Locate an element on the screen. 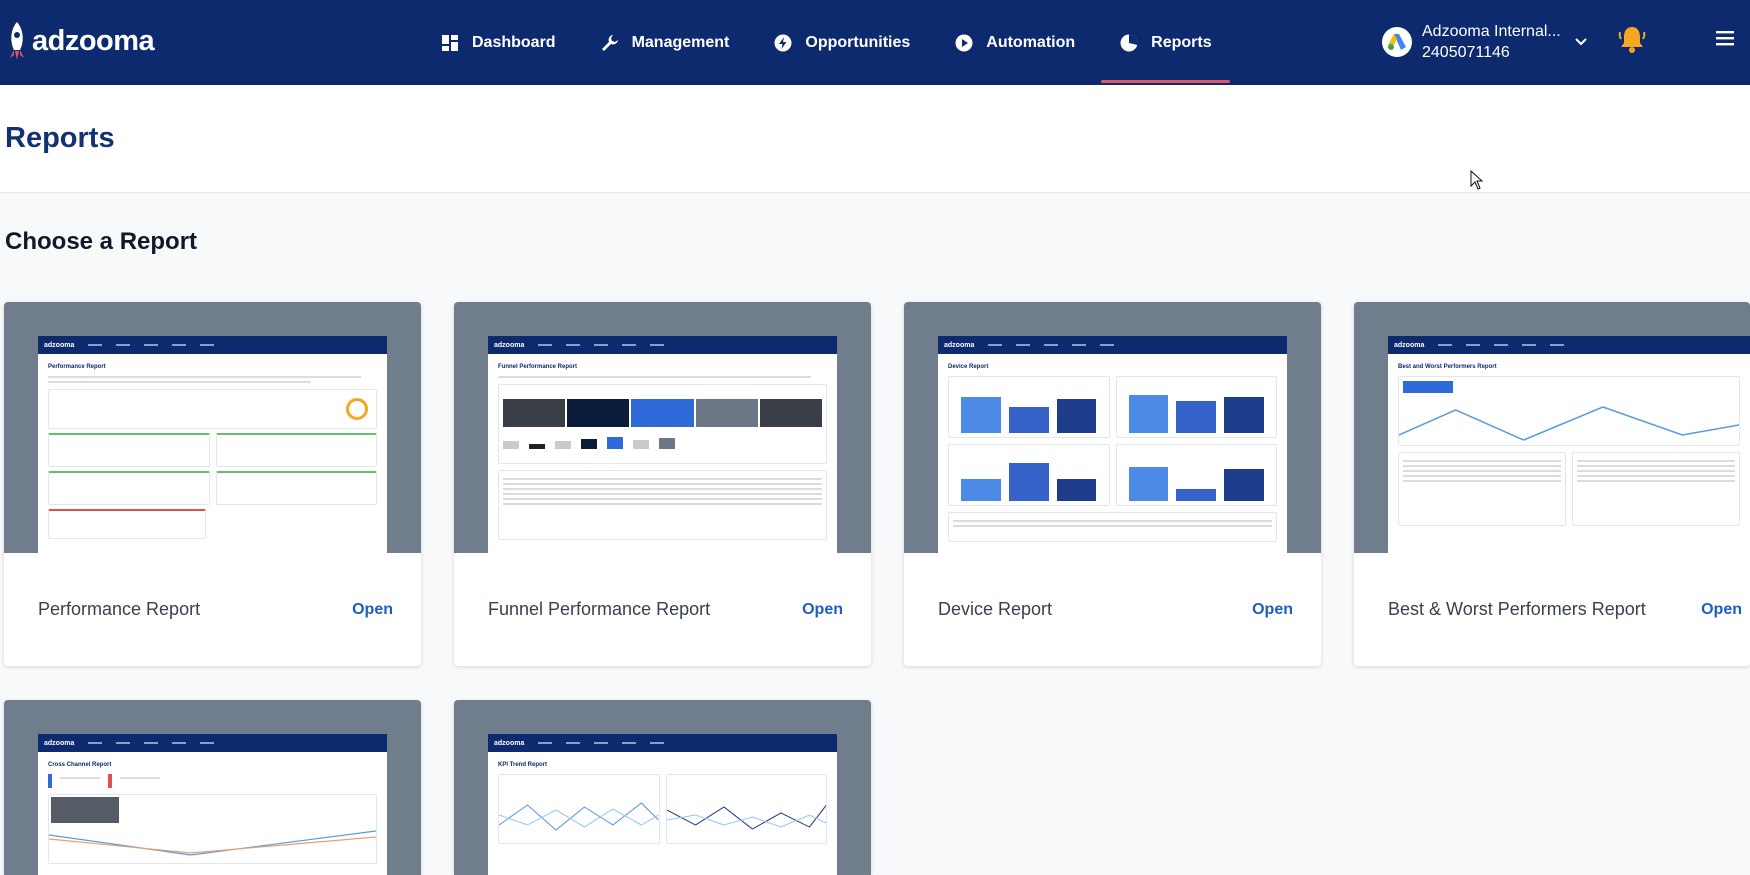 The image size is (1750, 875). report-thumbnail: adzooma Device Report is located at coordinates (1112, 427).